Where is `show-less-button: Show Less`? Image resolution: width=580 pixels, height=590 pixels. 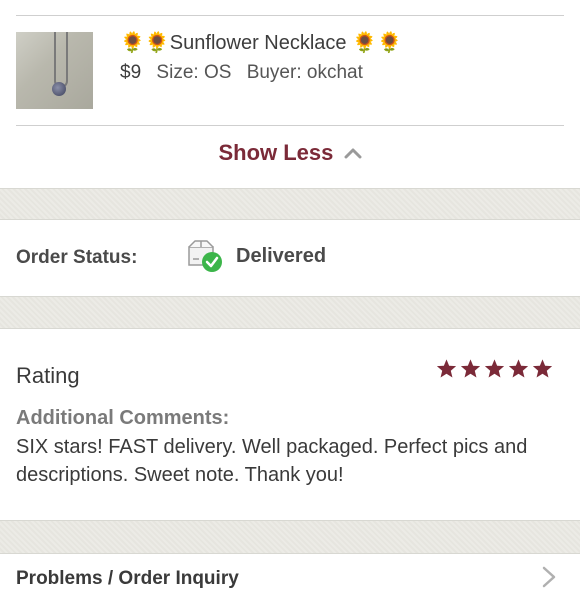
show-less-button: Show Less is located at coordinates (290, 153).